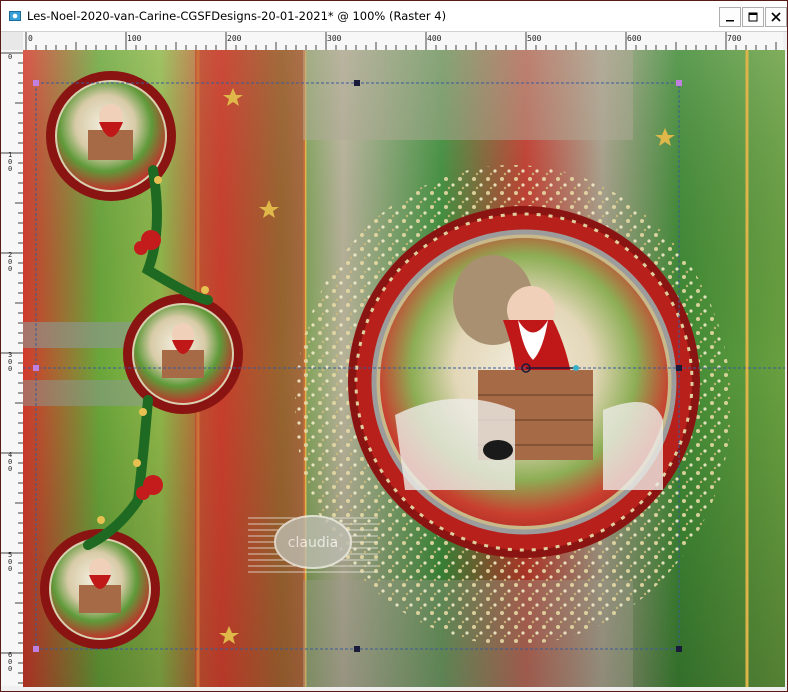 The image size is (788, 692). I want to click on vruler-label-500: 500, so click(10, 562).